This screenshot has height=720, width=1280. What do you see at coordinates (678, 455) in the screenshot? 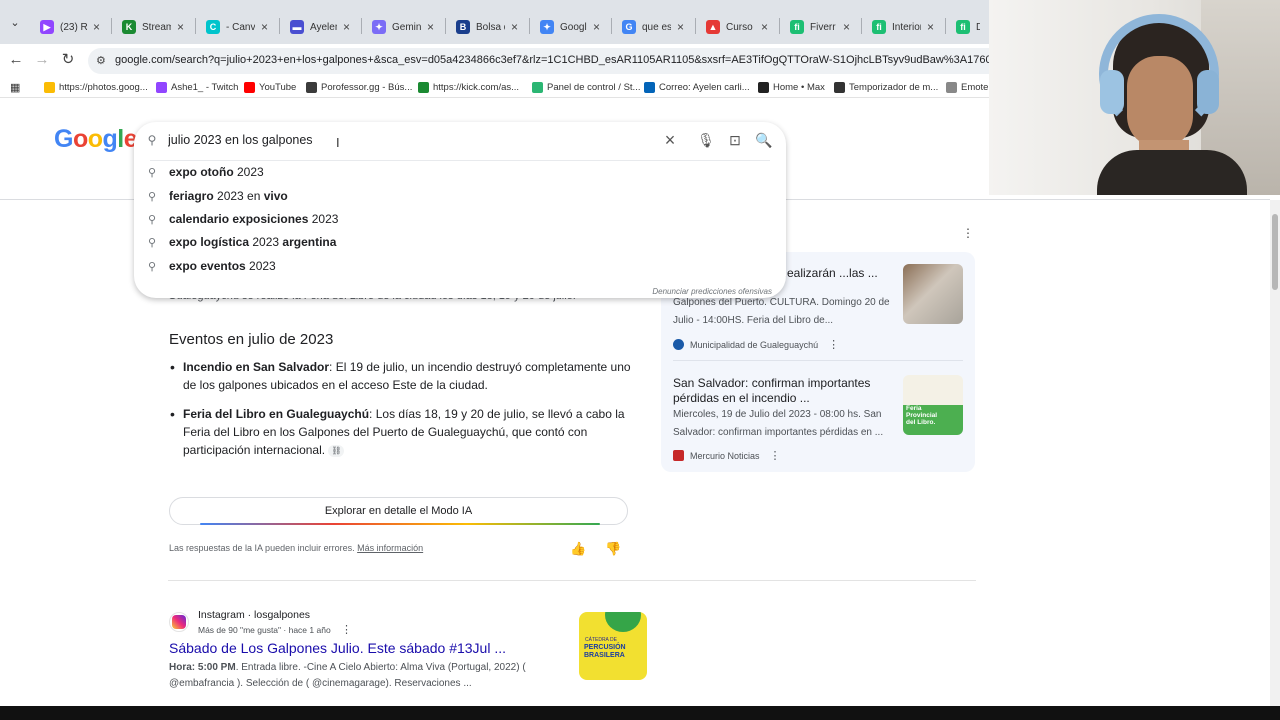
I see `source-logo-icon` at bounding box center [678, 455].